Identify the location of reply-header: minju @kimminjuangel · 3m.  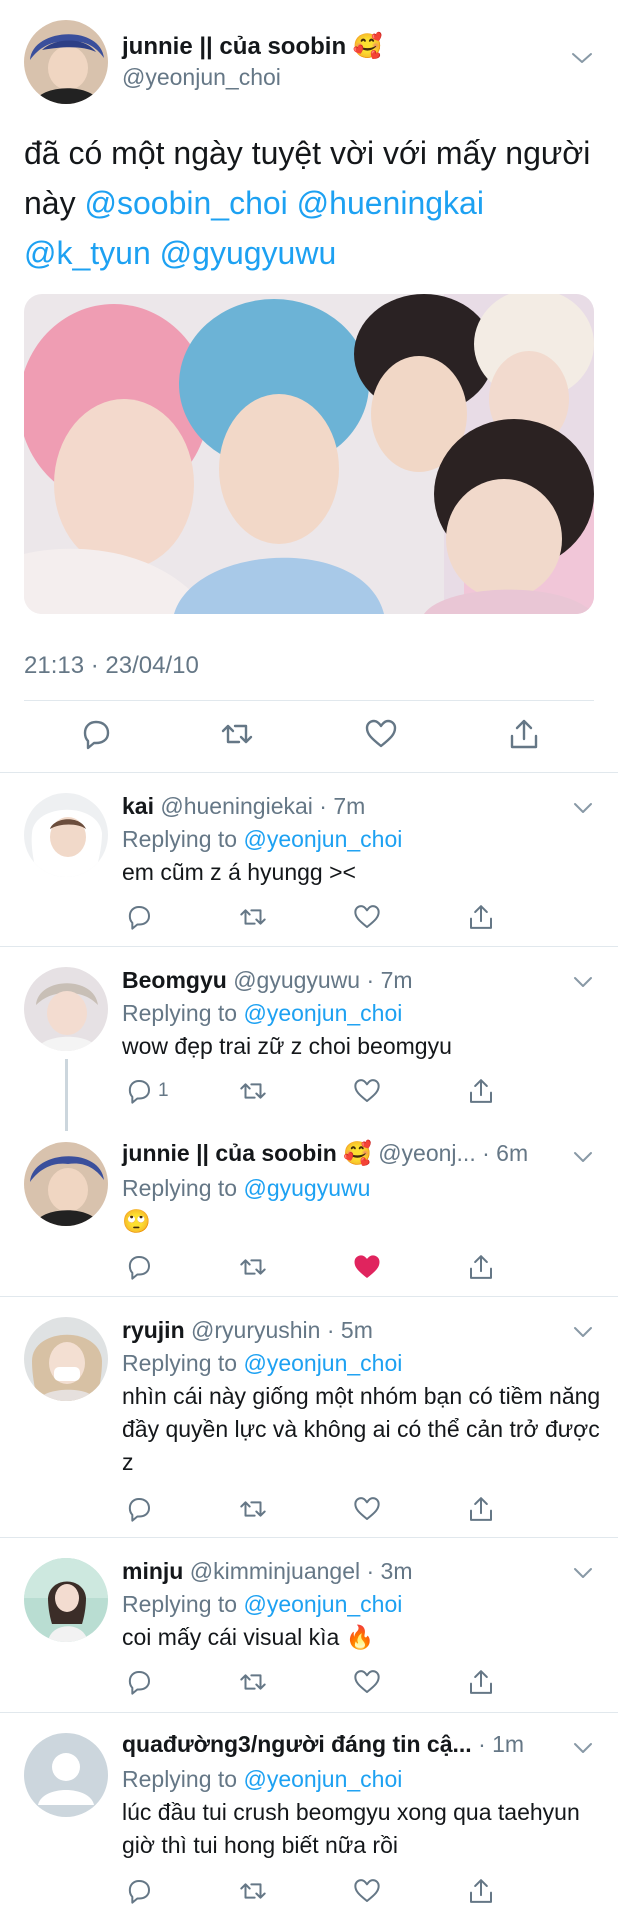
(267, 1571).